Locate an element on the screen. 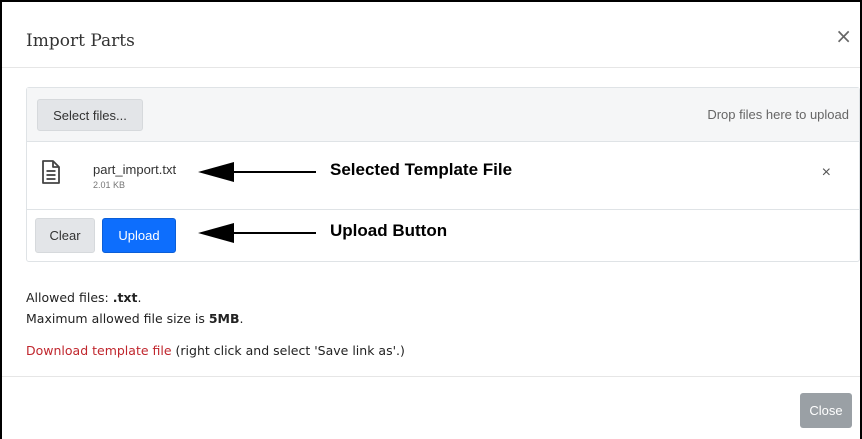 This screenshot has height=439, width=862. close-icon: × is located at coordinates (843, 36).